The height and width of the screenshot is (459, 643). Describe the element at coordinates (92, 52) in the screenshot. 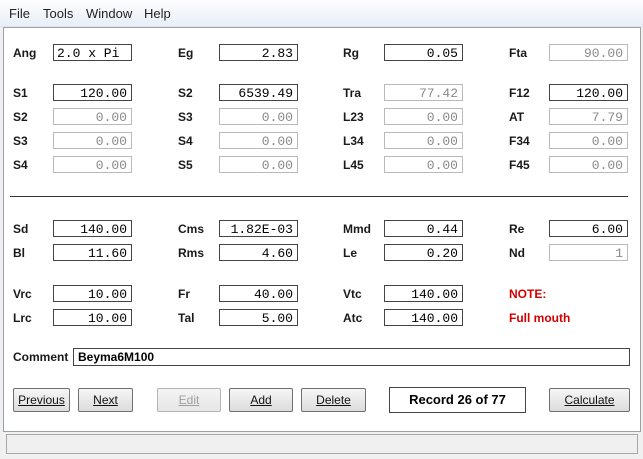

I see `ang-field: 2.0 x Pi` at that location.